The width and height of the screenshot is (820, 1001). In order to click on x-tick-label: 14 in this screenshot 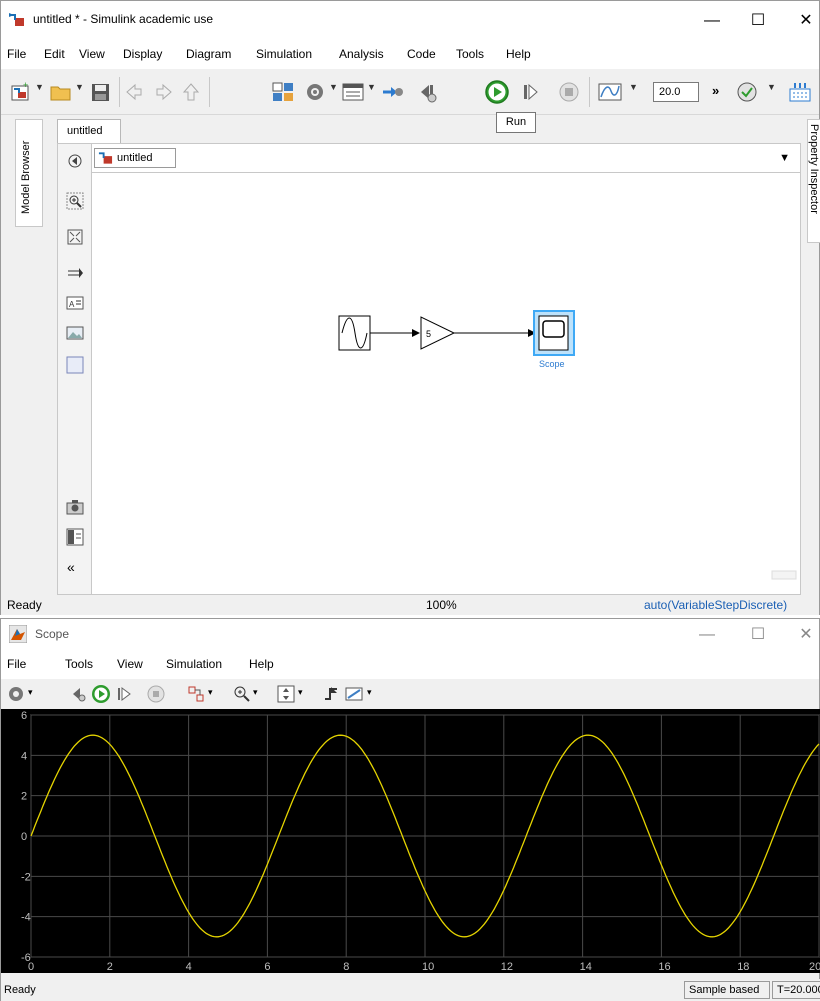, I will do `click(586, 967)`.